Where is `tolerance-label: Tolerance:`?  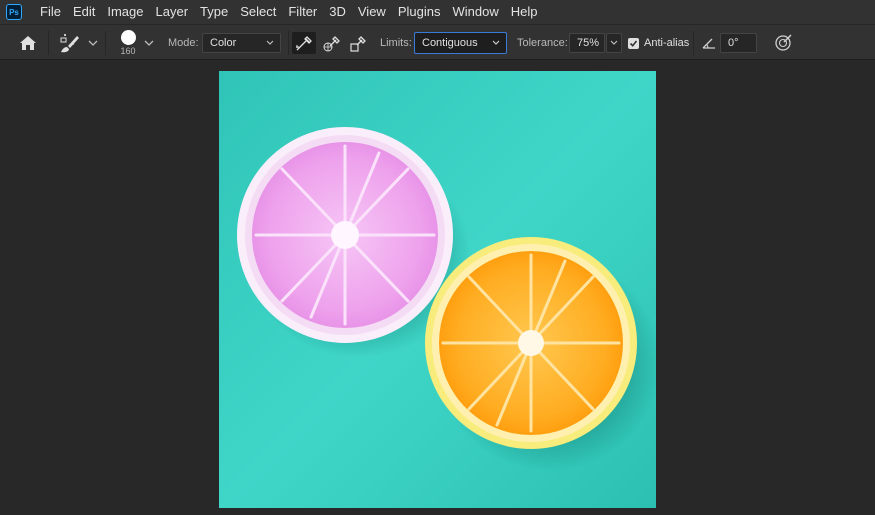
tolerance-label: Tolerance: is located at coordinates (542, 43).